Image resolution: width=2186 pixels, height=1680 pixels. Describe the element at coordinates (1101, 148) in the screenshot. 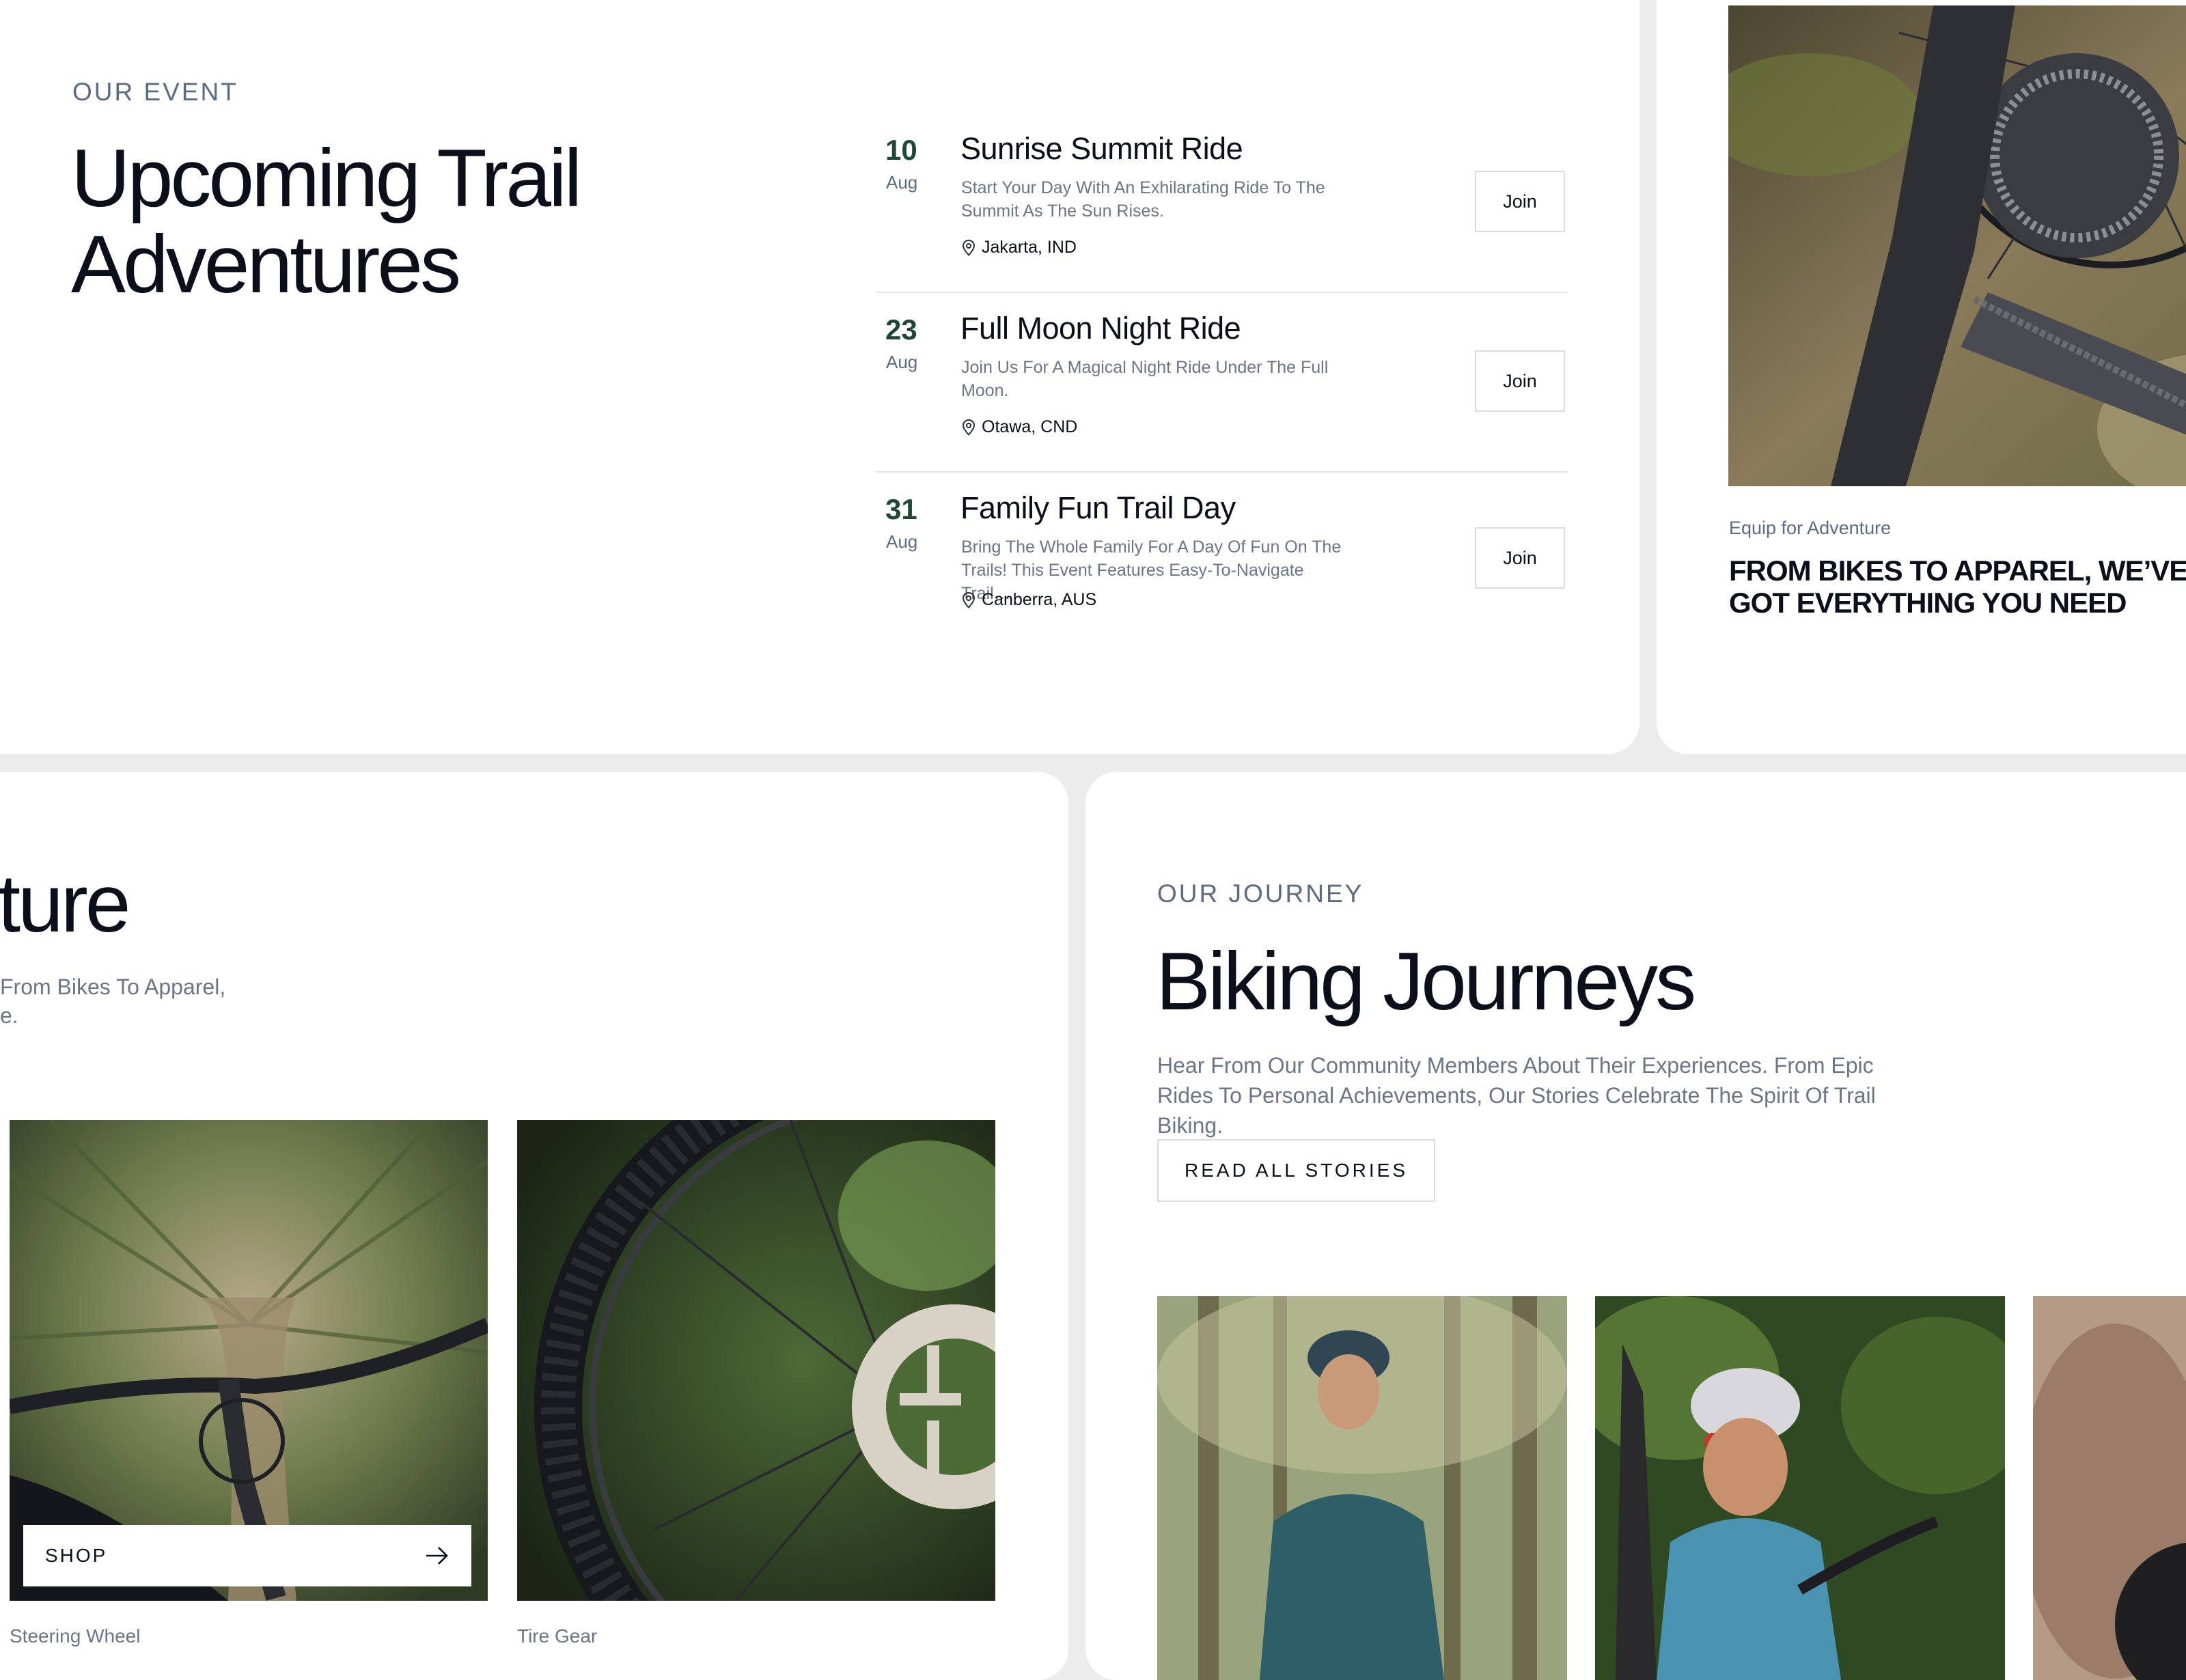

I see `event-title: Sunrise Summit Ride` at that location.